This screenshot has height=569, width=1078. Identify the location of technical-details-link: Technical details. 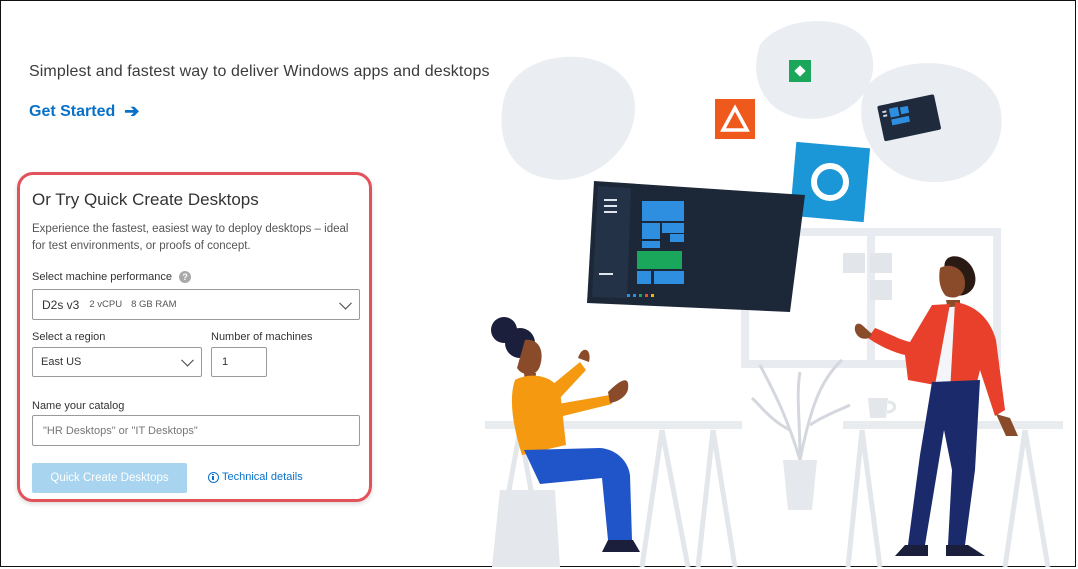
(255, 477).